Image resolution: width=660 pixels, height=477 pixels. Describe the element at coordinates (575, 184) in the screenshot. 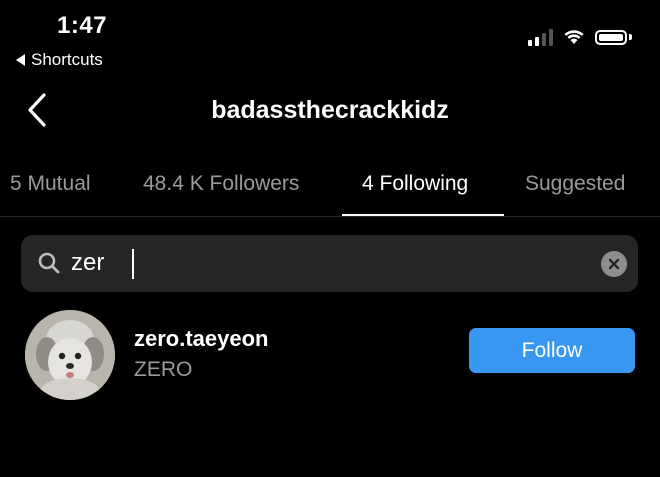

I see `tab-suggested: Suggested` at that location.